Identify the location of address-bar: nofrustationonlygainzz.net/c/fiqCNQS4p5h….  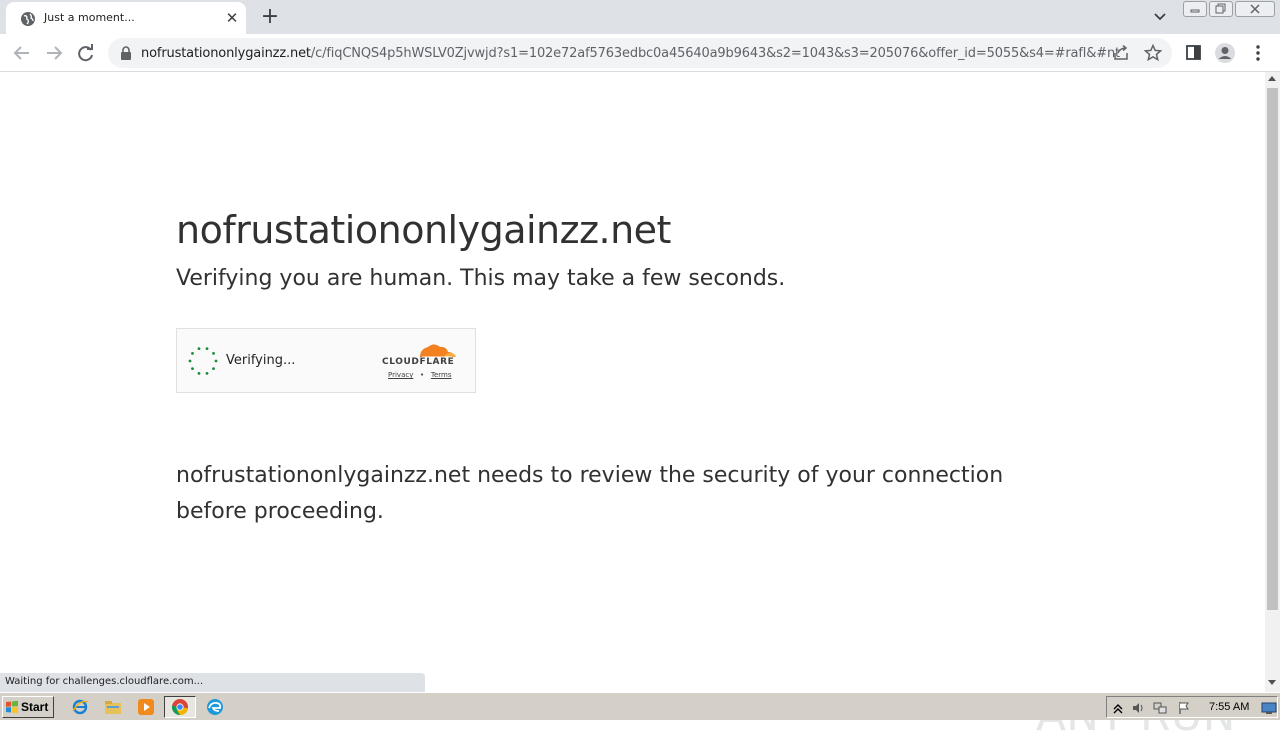
(640, 53).